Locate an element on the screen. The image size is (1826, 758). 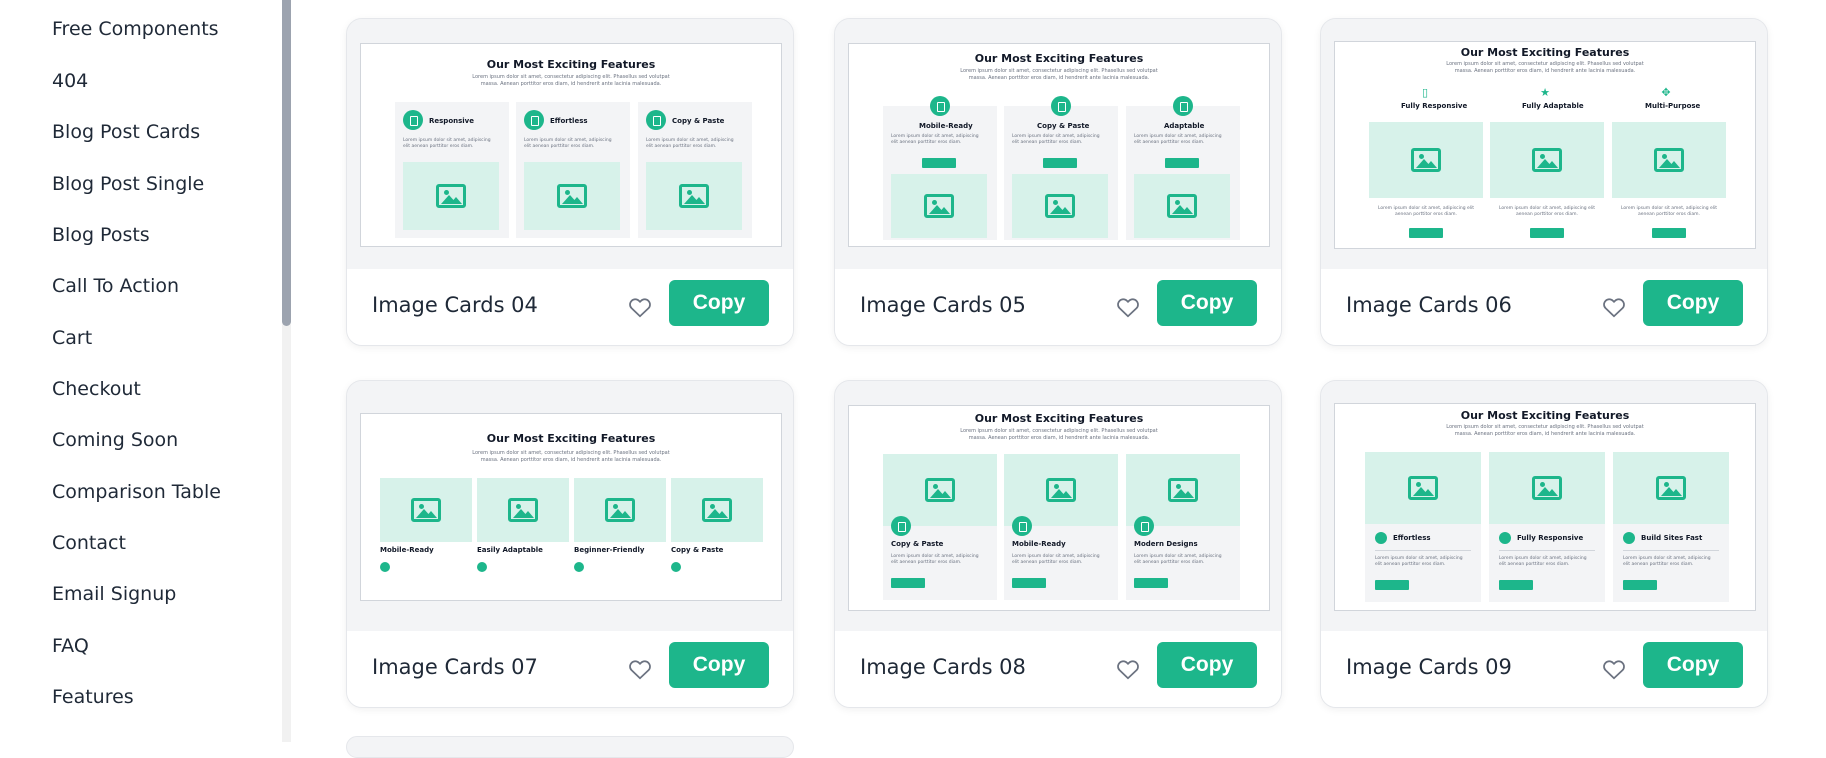
sidebar-item-blog-posts: Blog Posts is located at coordinates (101, 235).